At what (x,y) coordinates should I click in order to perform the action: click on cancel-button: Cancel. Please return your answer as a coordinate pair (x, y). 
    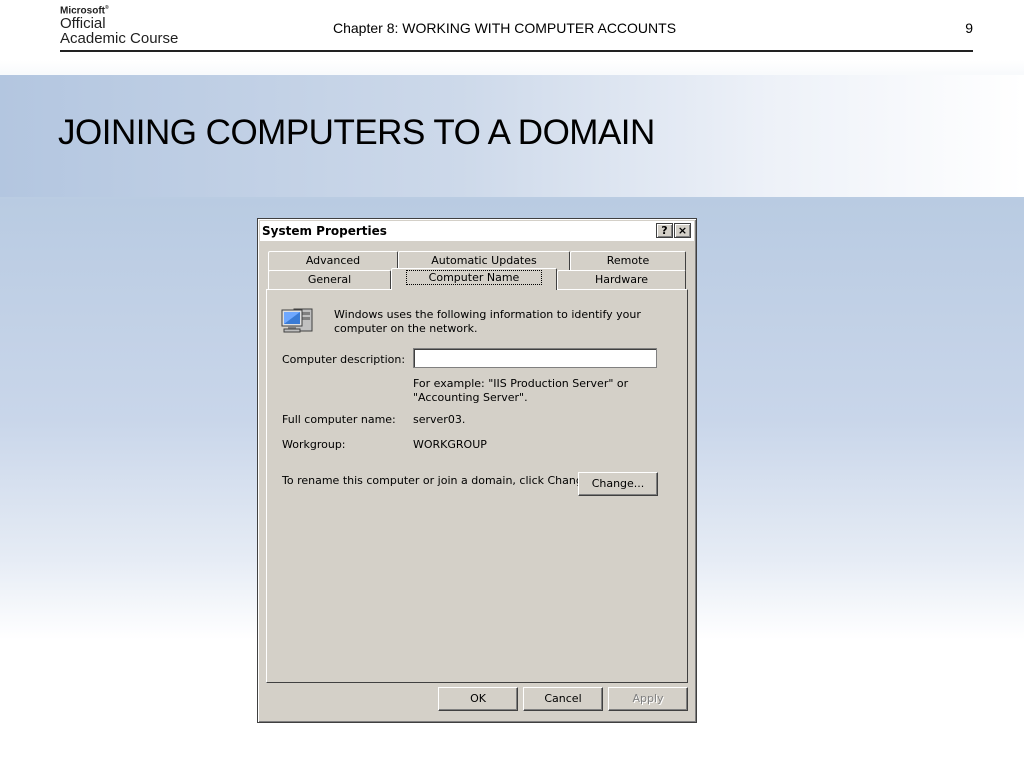
    Looking at the image, I should click on (563, 699).